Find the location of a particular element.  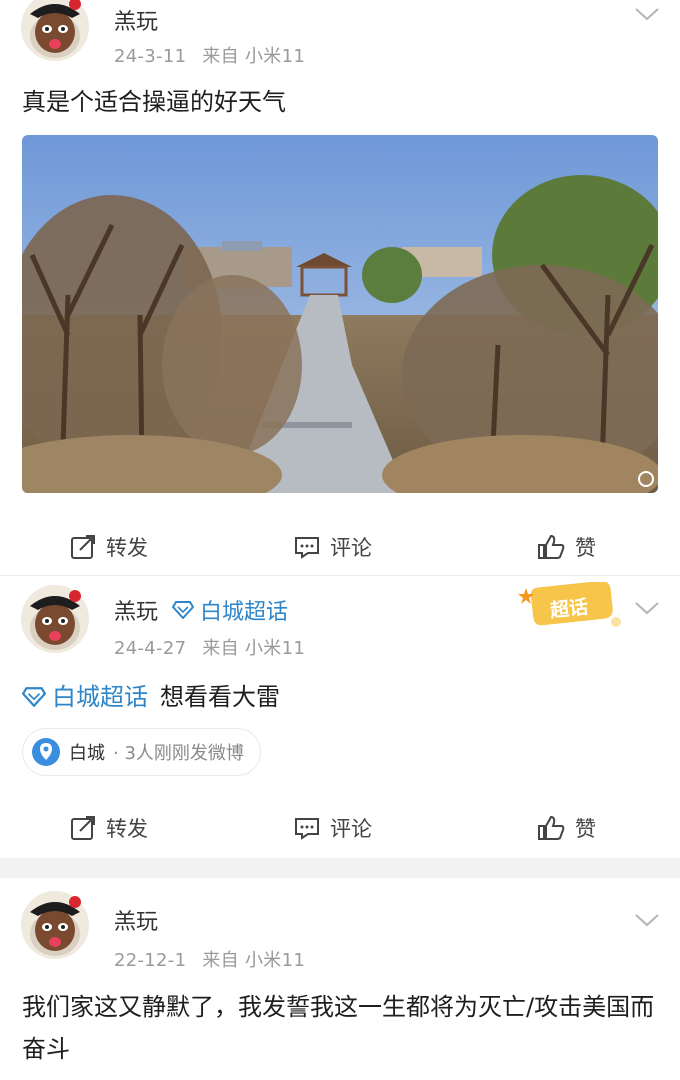

post-meta: 24-3-11 来自 小米11 is located at coordinates (209, 55).